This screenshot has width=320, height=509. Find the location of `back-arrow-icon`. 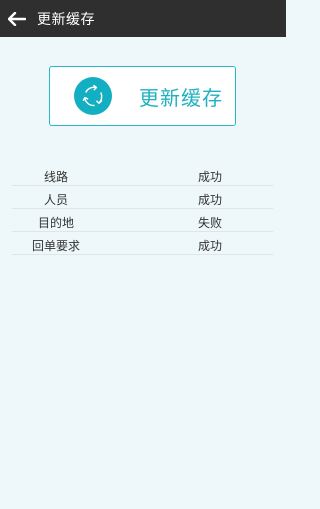

back-arrow-icon is located at coordinates (17, 18).